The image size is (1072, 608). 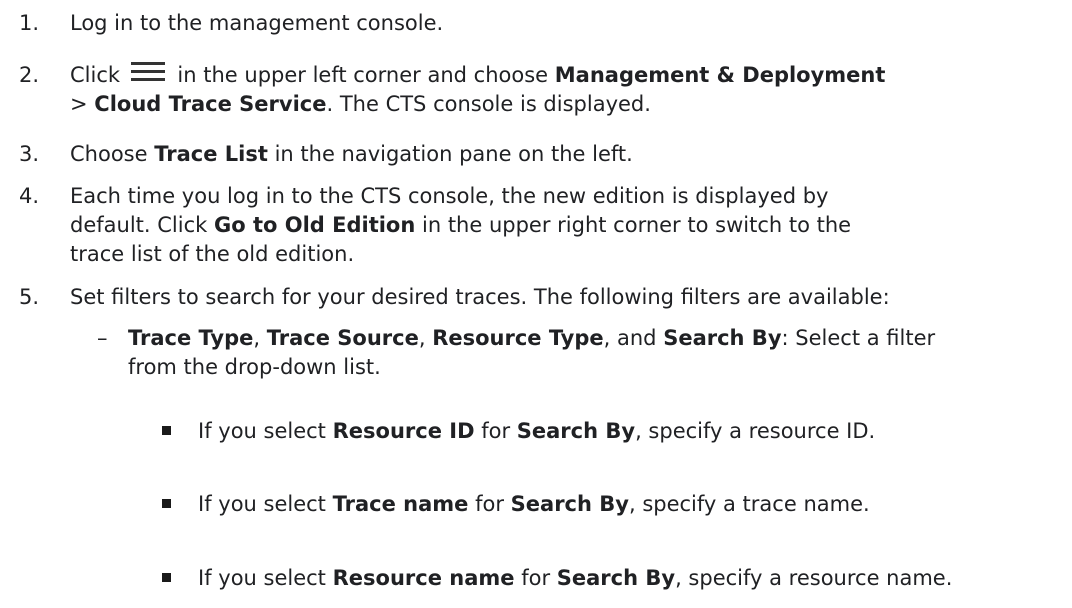 What do you see at coordinates (109, 154) in the screenshot?
I see `text: Choose` at bounding box center [109, 154].